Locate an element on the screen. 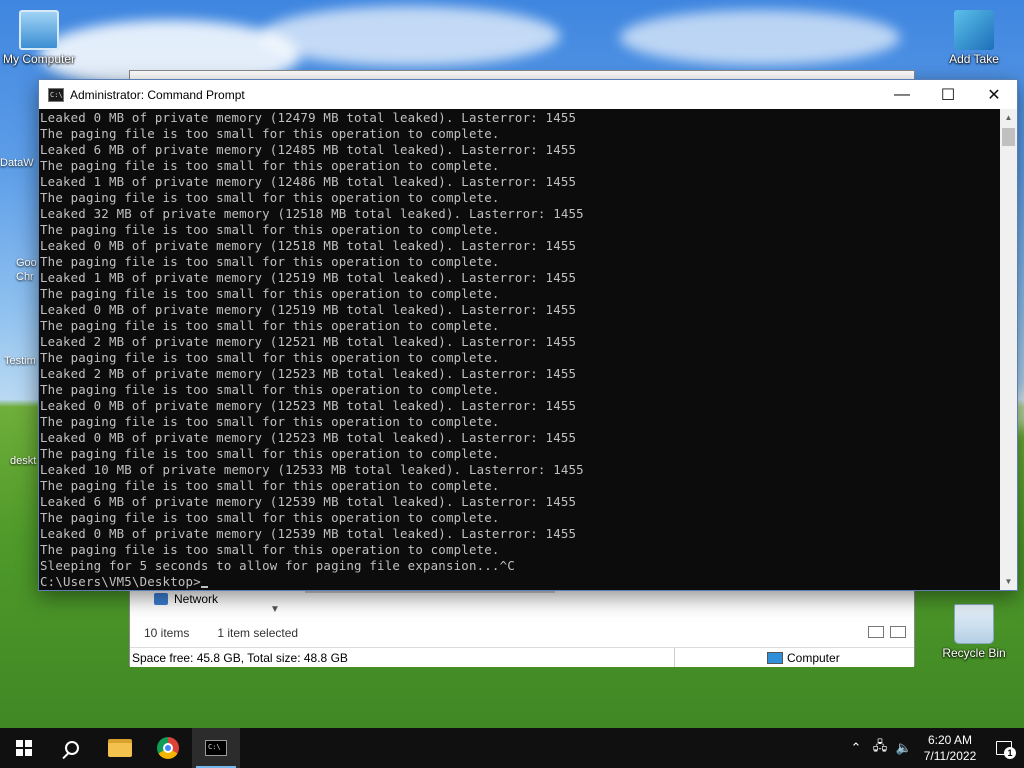 The width and height of the screenshot is (1024, 768). maximize-button: ☐ is located at coordinates (948, 94).